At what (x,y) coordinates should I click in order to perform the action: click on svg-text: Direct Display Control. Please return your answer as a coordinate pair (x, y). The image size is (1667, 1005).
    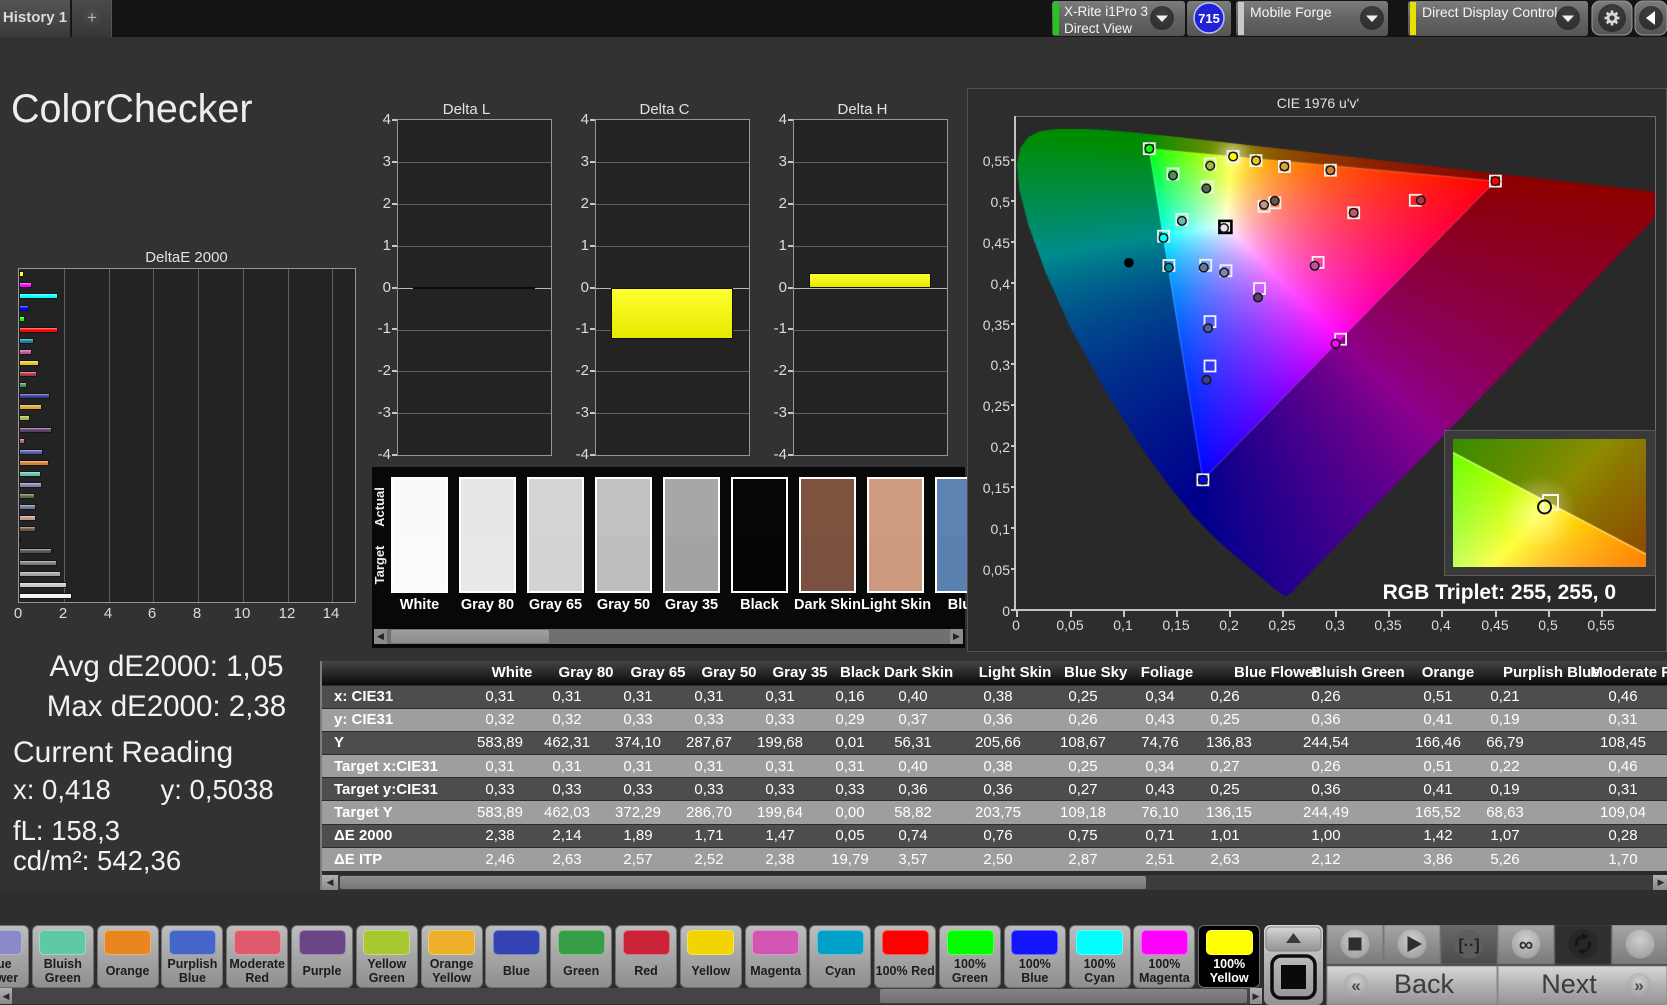
    Looking at the image, I should click on (1489, 12).